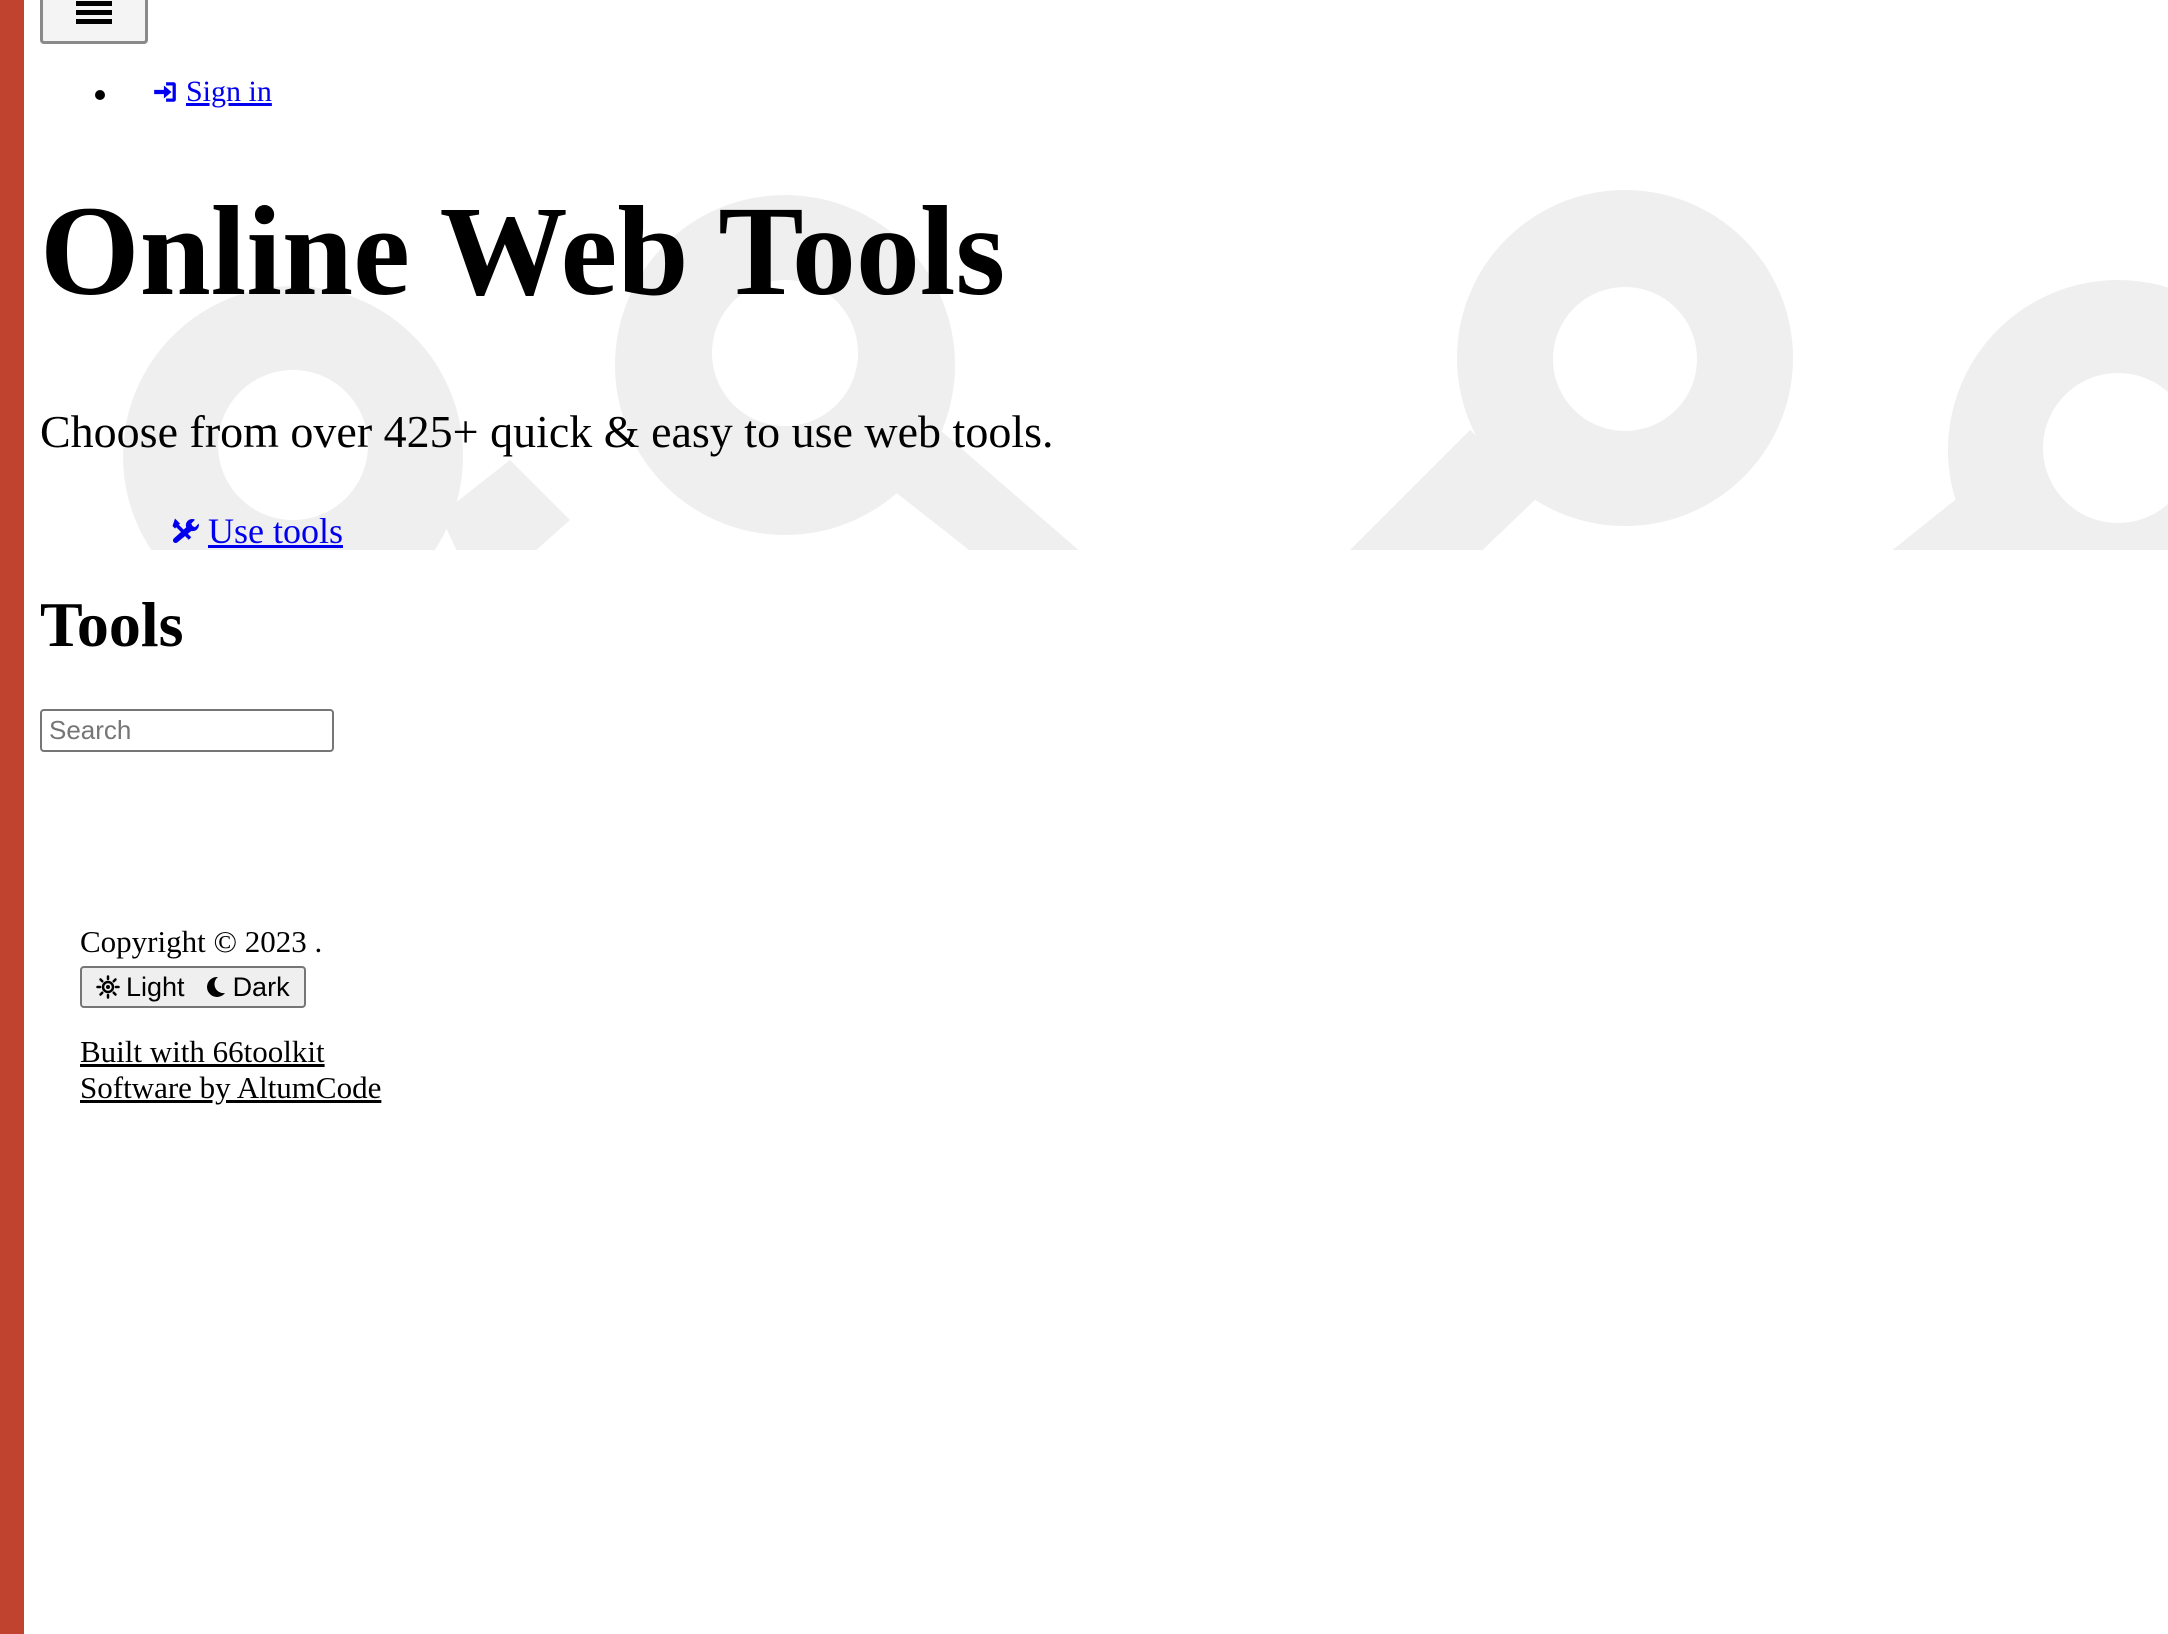  I want to click on theme-dark-label: Dark, so click(261, 986).